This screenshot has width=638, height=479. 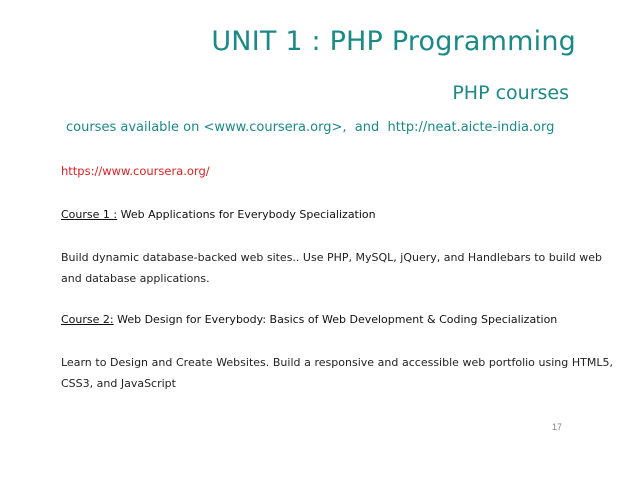 What do you see at coordinates (135, 171) in the screenshot?
I see `coursera-link: https://www.coursera.org/` at bounding box center [135, 171].